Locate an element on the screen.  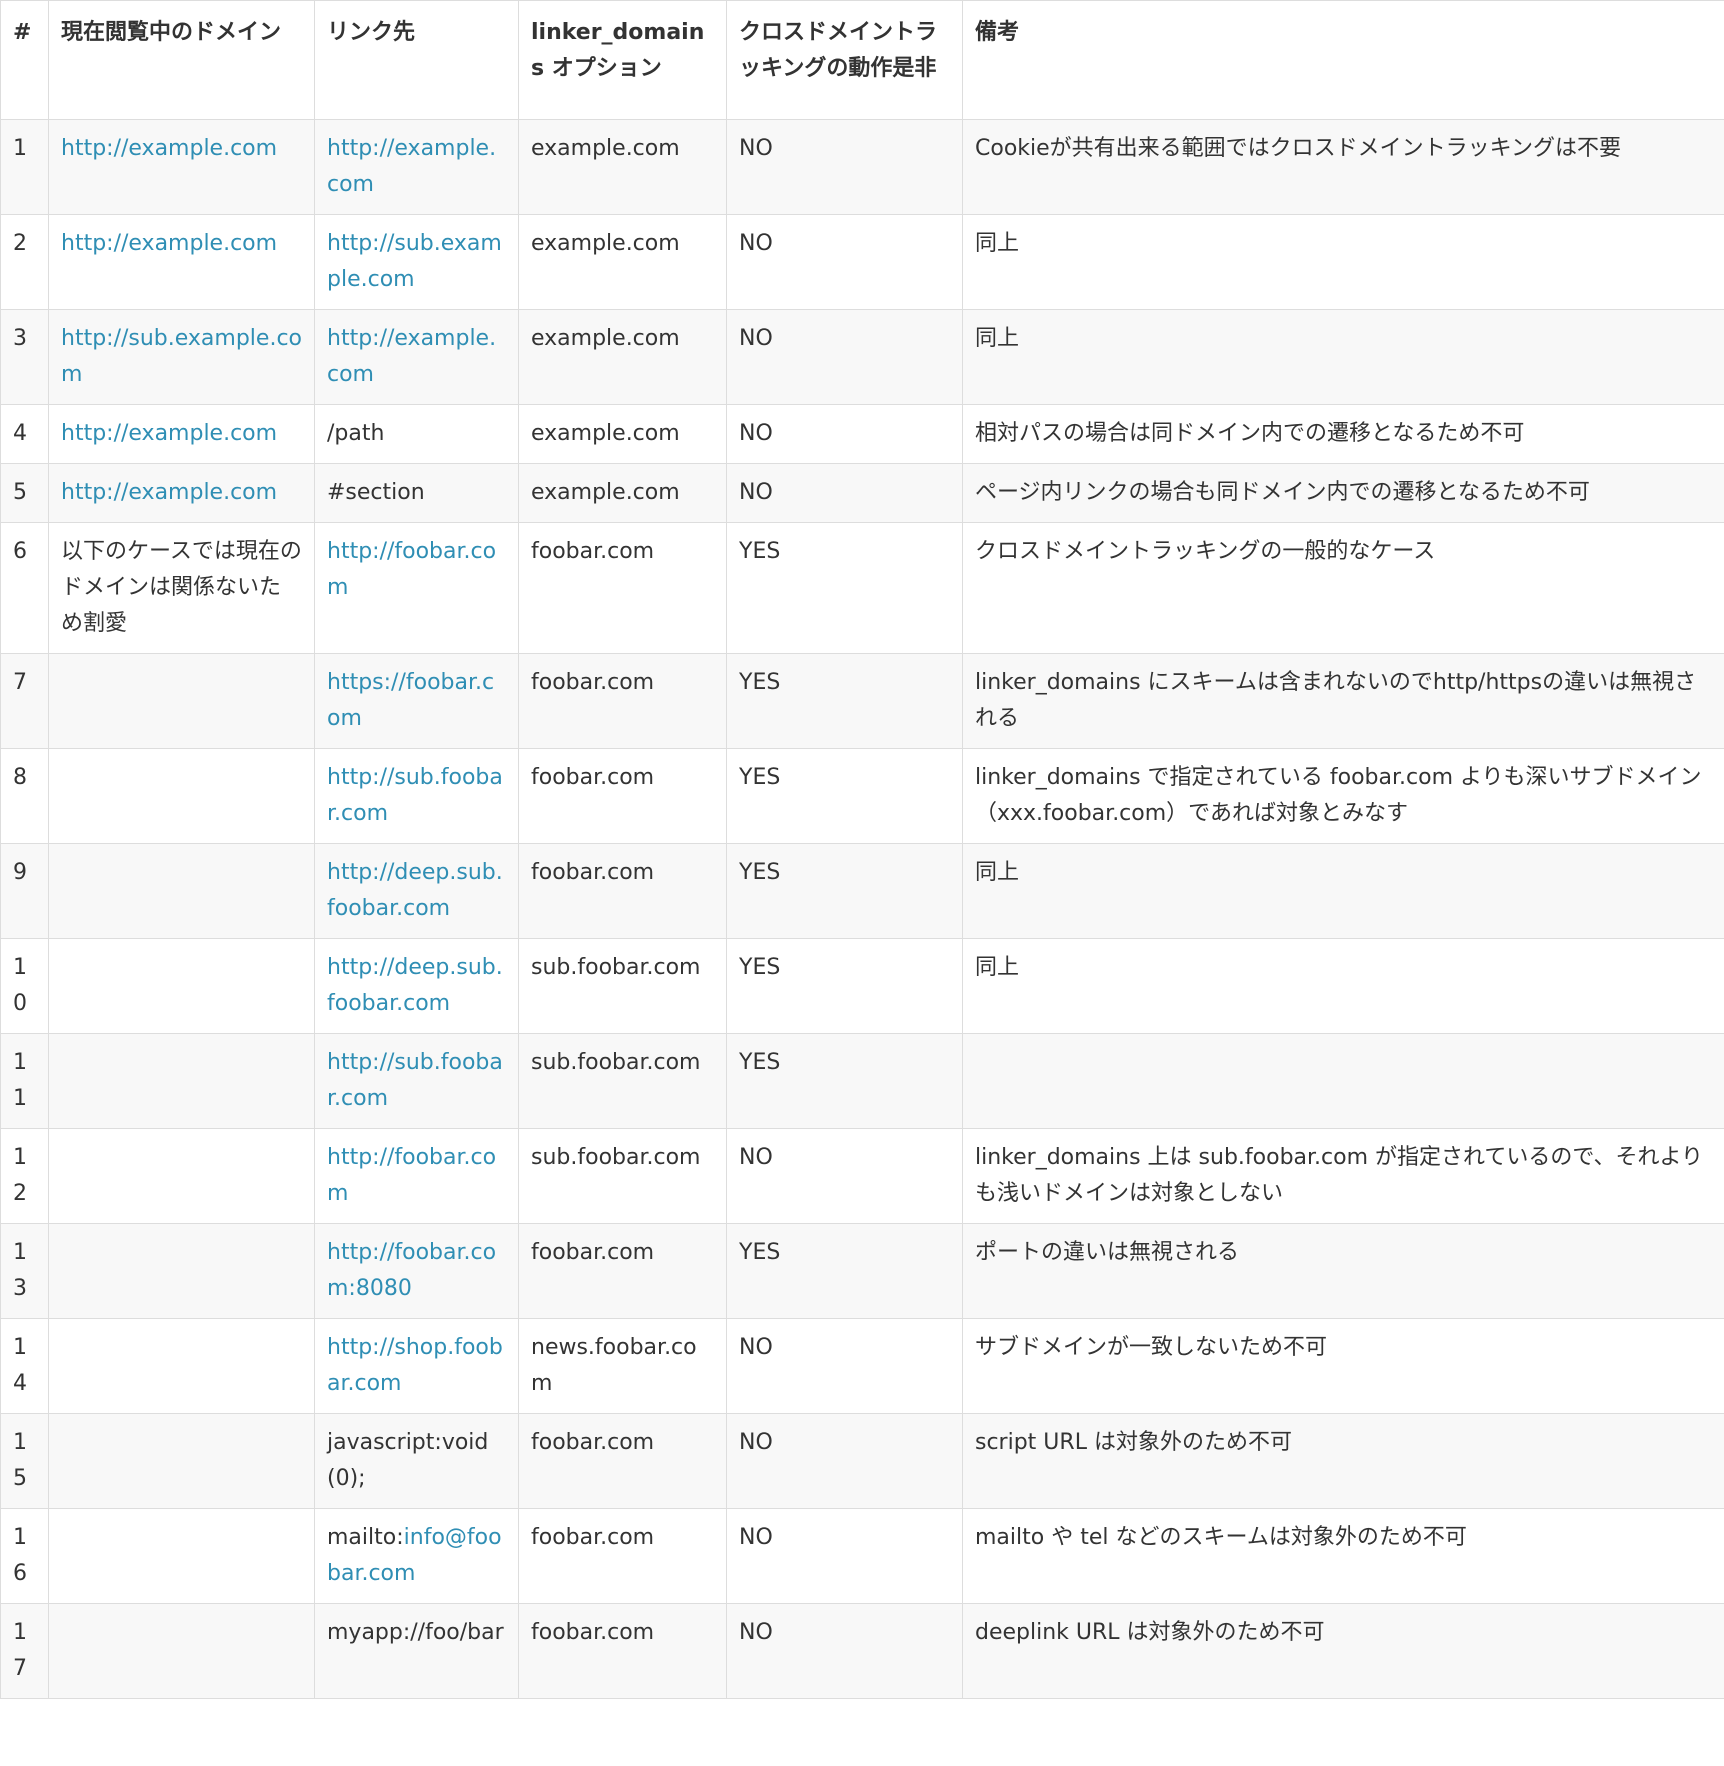
link-target-cell: http://shop.foobar.com is located at coordinates (416, 1366).